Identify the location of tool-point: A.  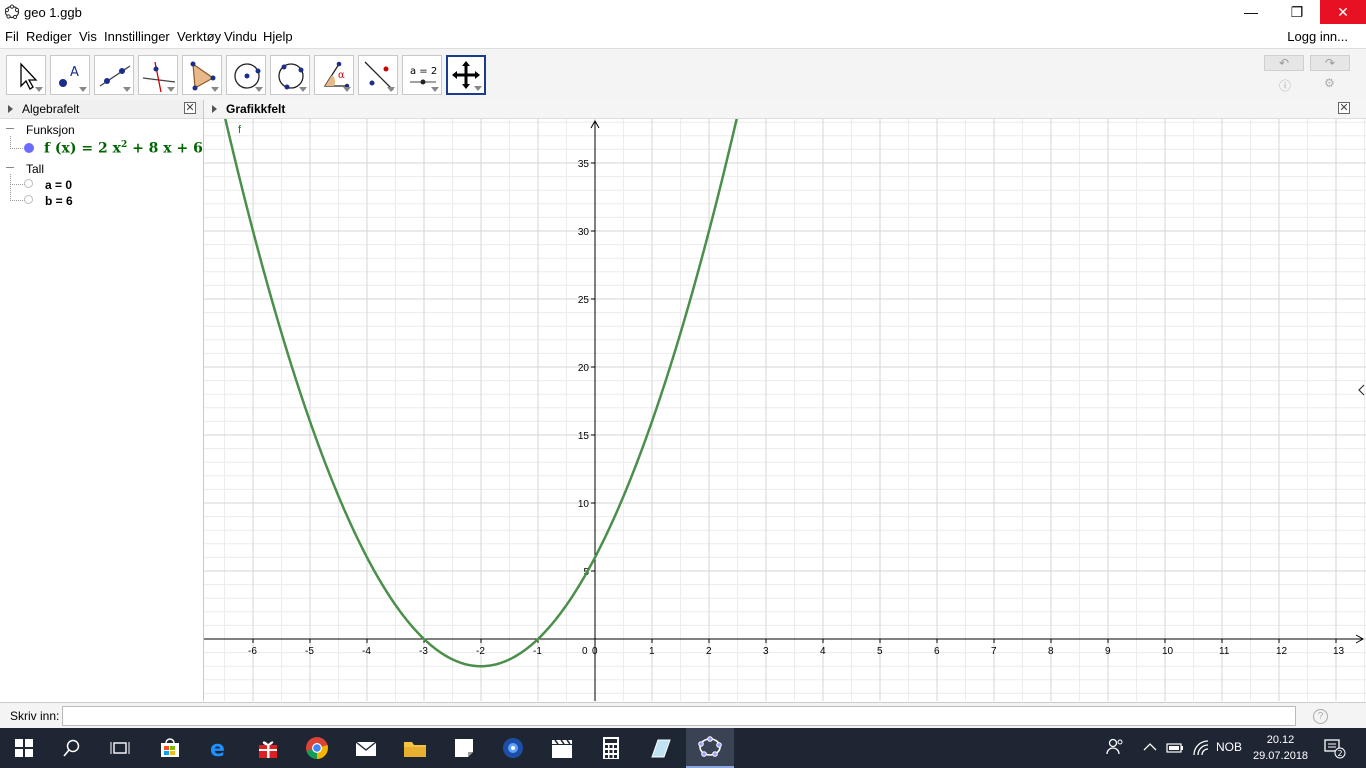
(70, 75).